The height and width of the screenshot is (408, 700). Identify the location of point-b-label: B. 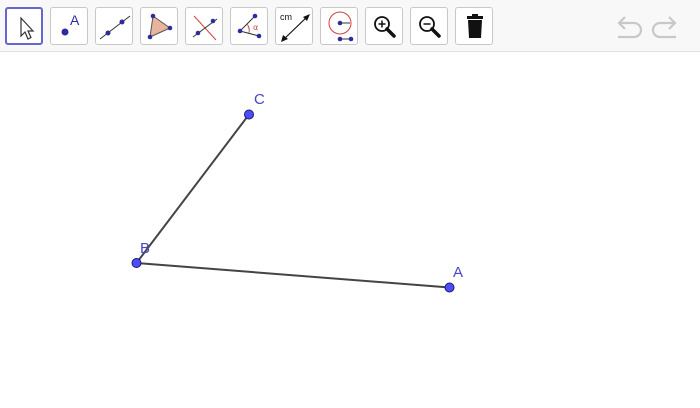
(145, 248).